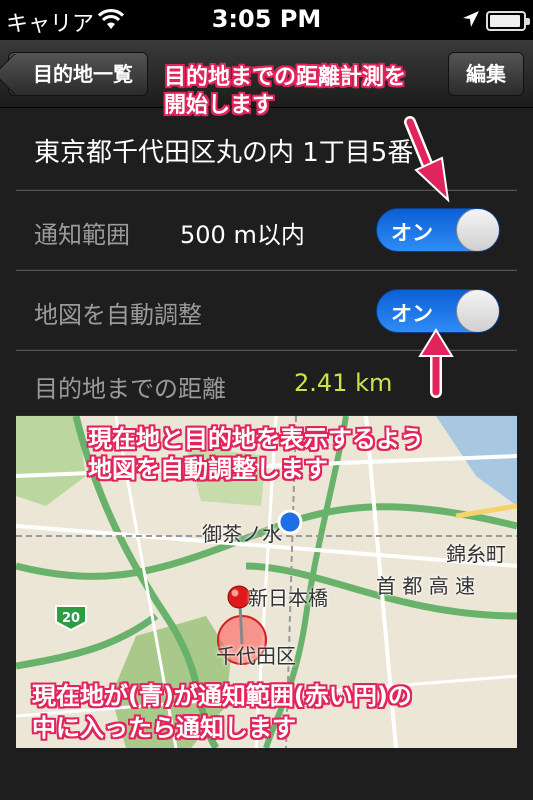 The image size is (533, 800). Describe the element at coordinates (438, 311) in the screenshot. I see `auto-adjust-toggle: オン` at that location.